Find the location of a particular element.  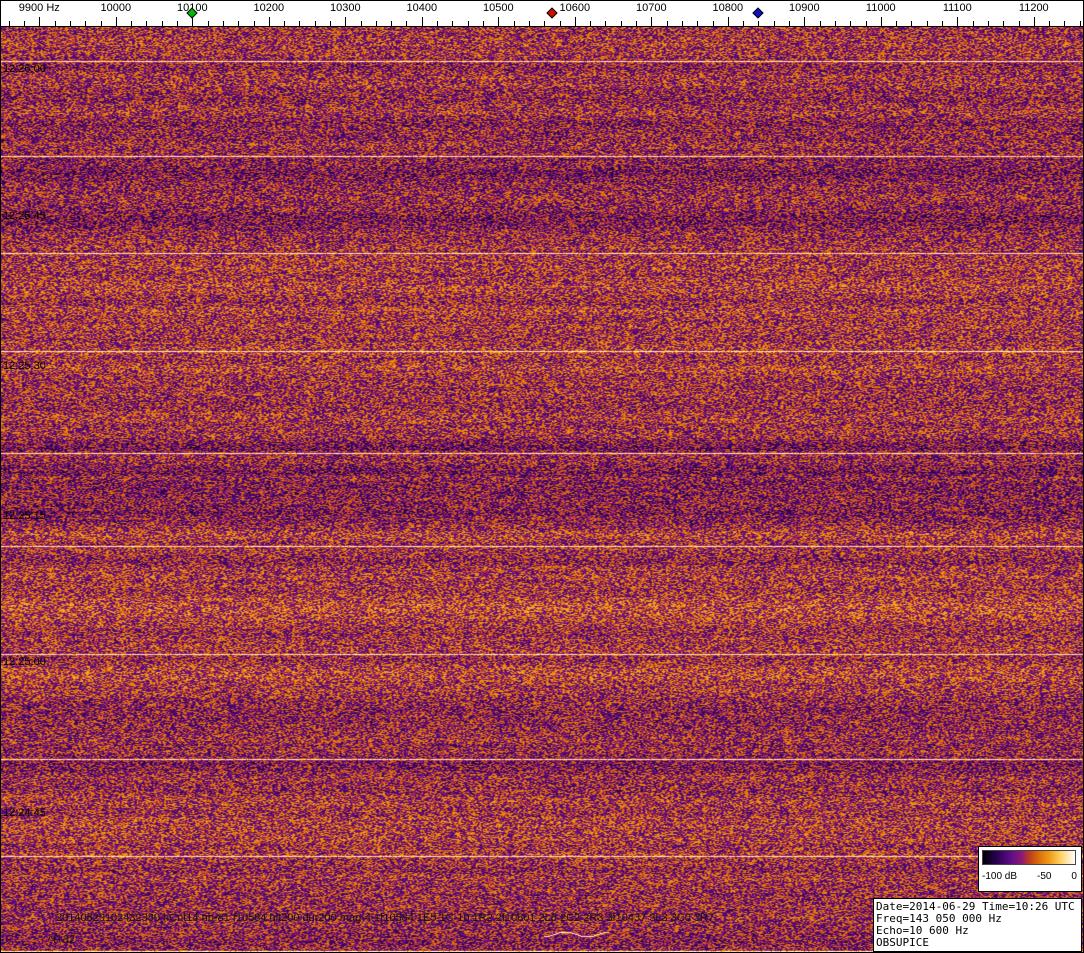

freq-tick-label: 10600 is located at coordinates (575, 8).